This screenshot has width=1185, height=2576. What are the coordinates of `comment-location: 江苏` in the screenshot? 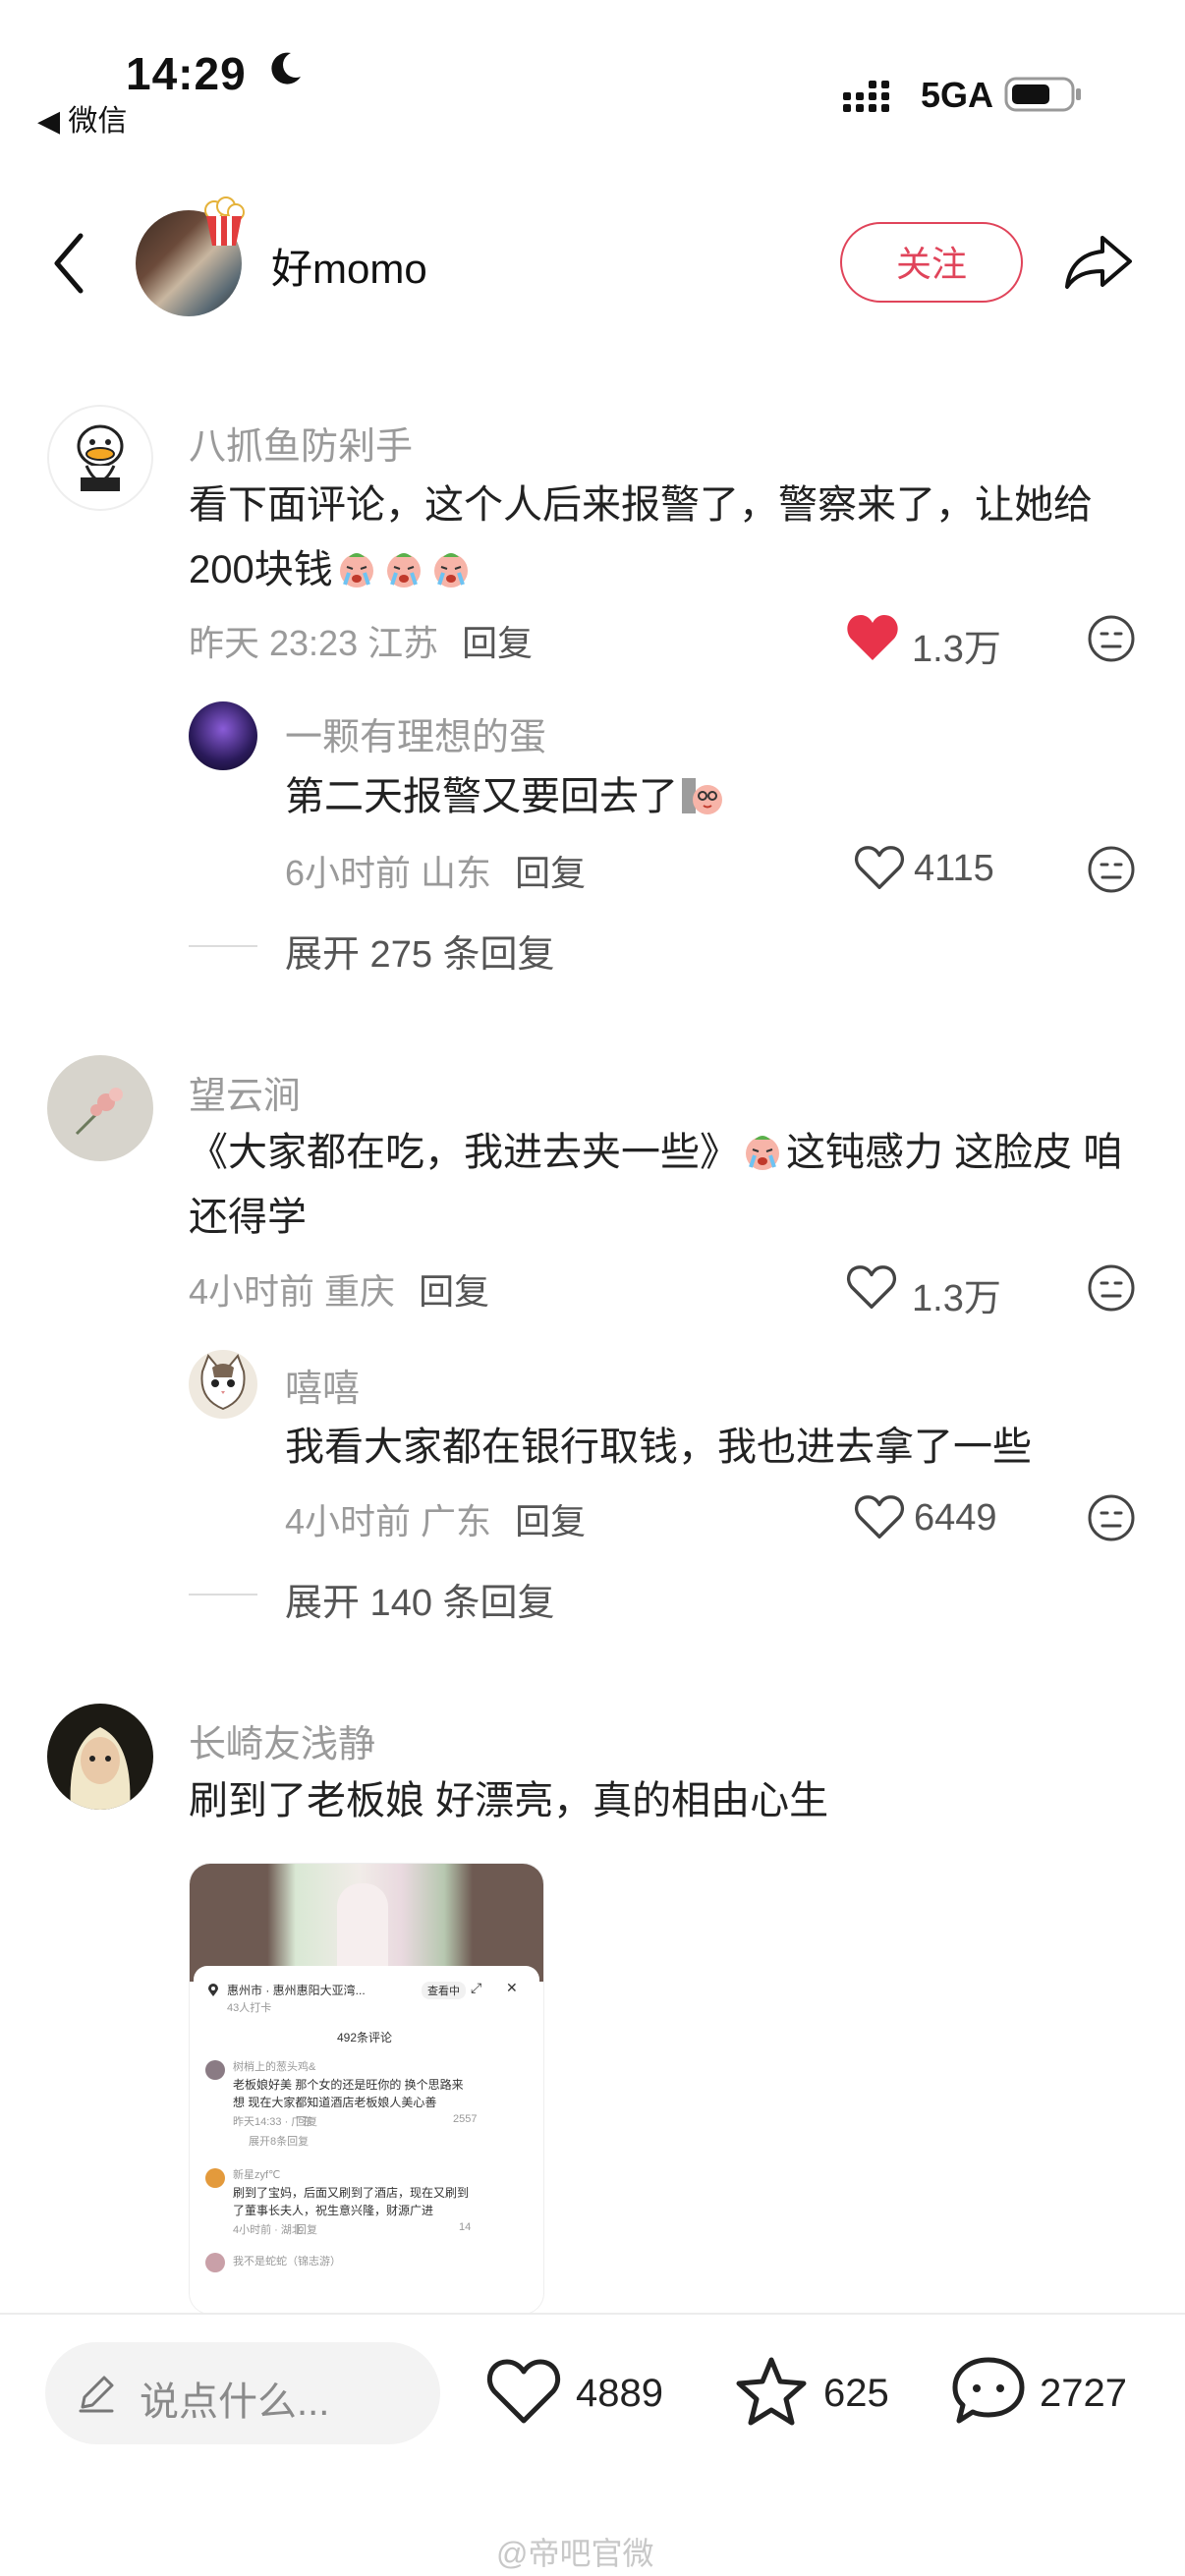 It's located at (403, 643).